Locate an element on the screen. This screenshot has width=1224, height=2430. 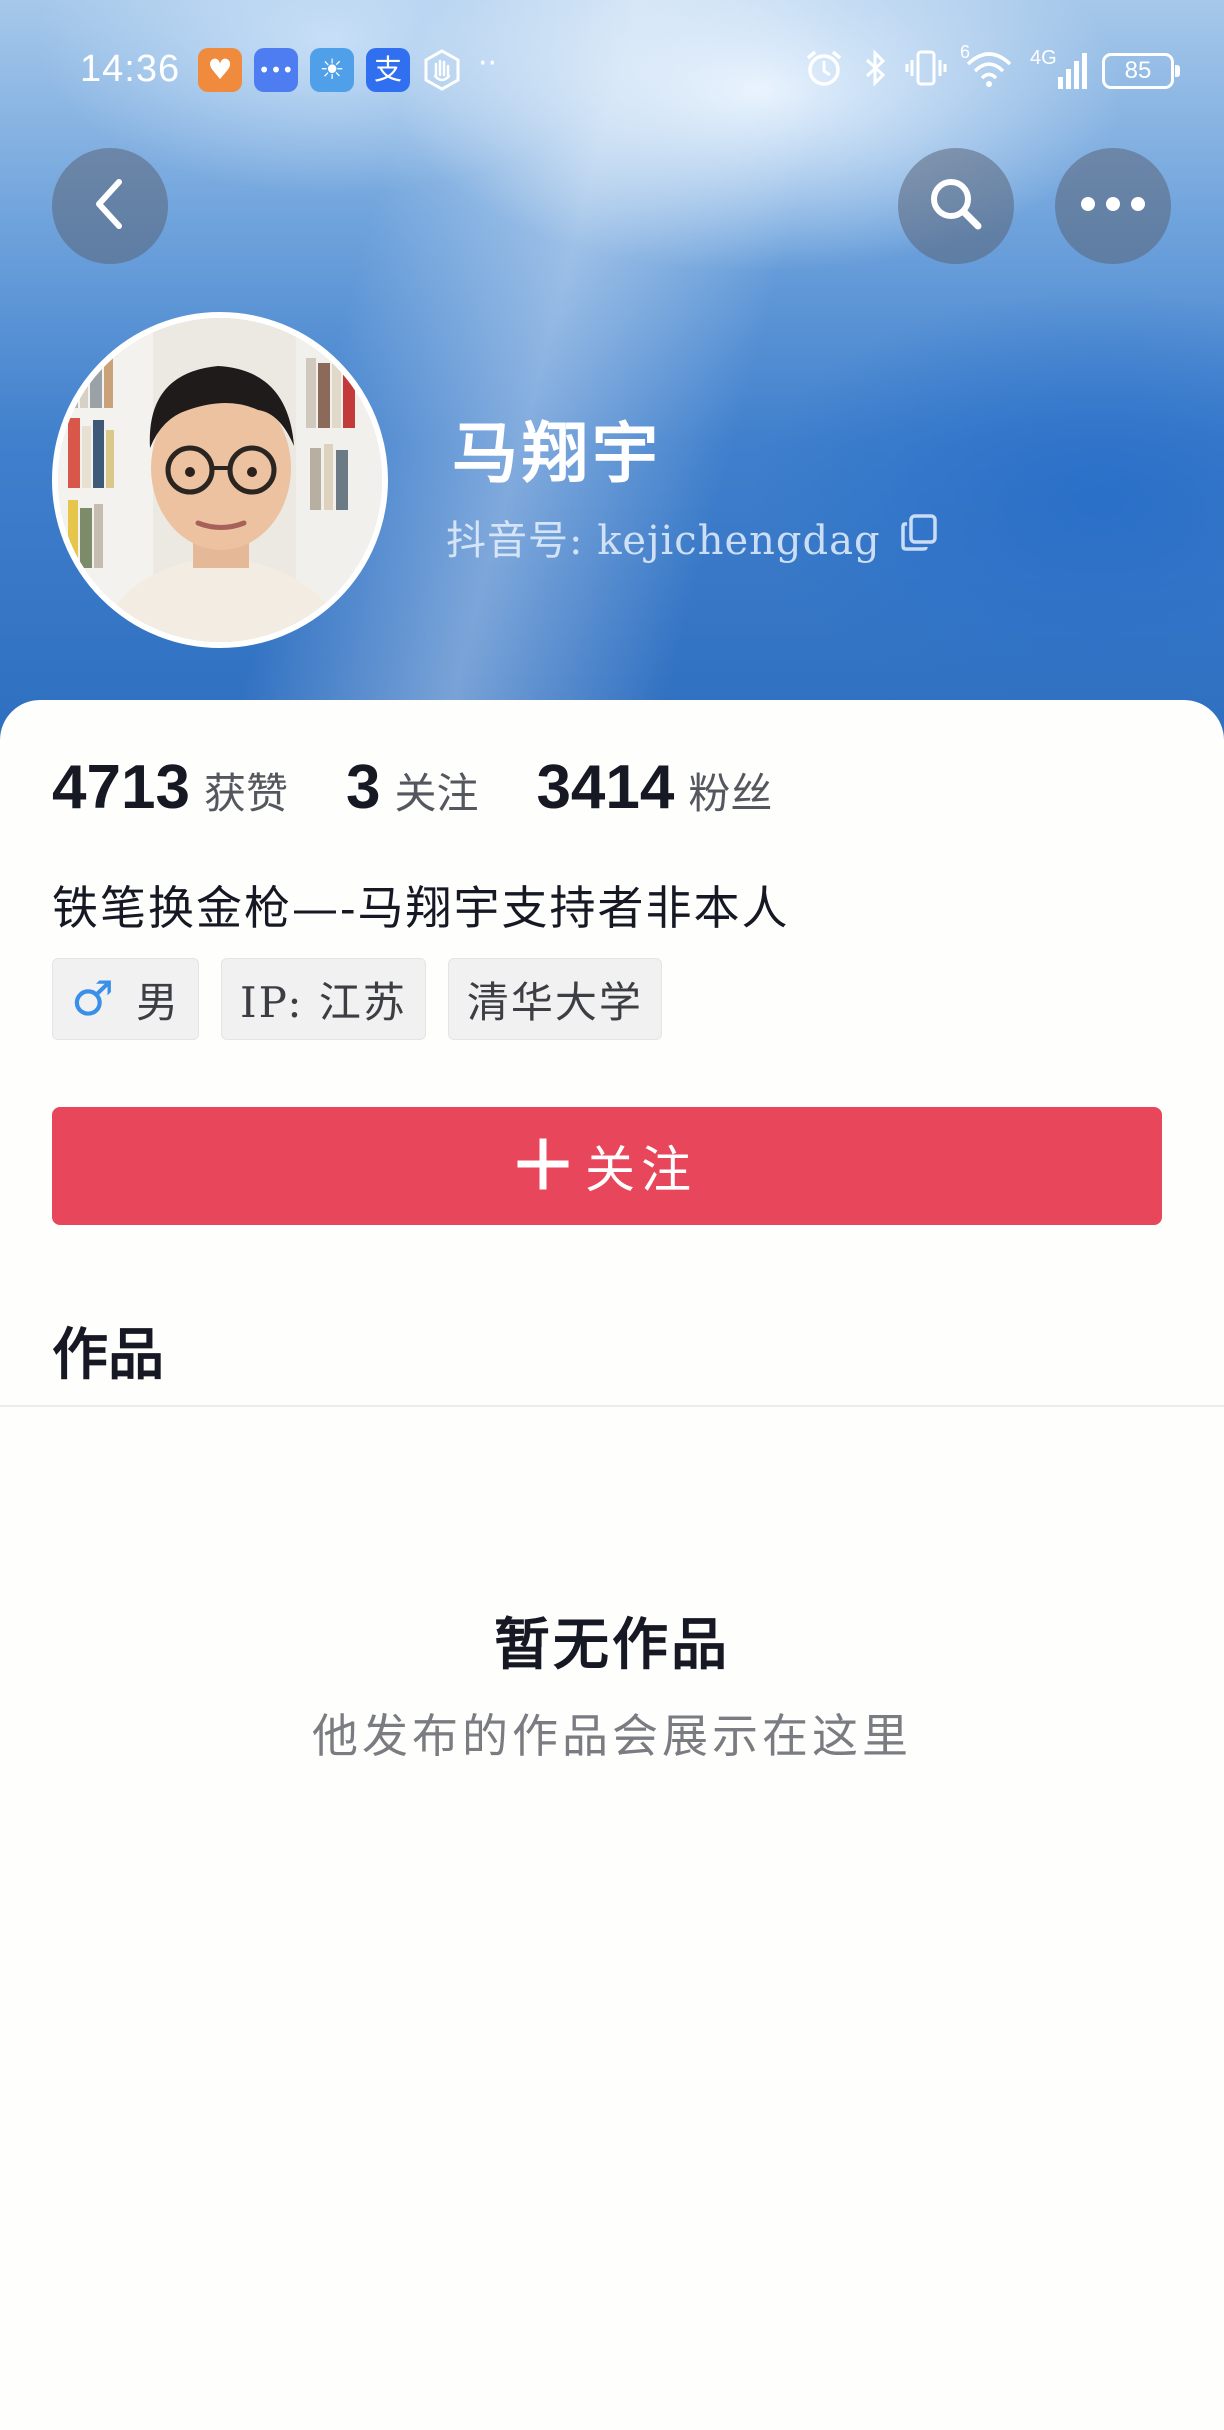
messages-app-icon: ••• is located at coordinates (276, 70).